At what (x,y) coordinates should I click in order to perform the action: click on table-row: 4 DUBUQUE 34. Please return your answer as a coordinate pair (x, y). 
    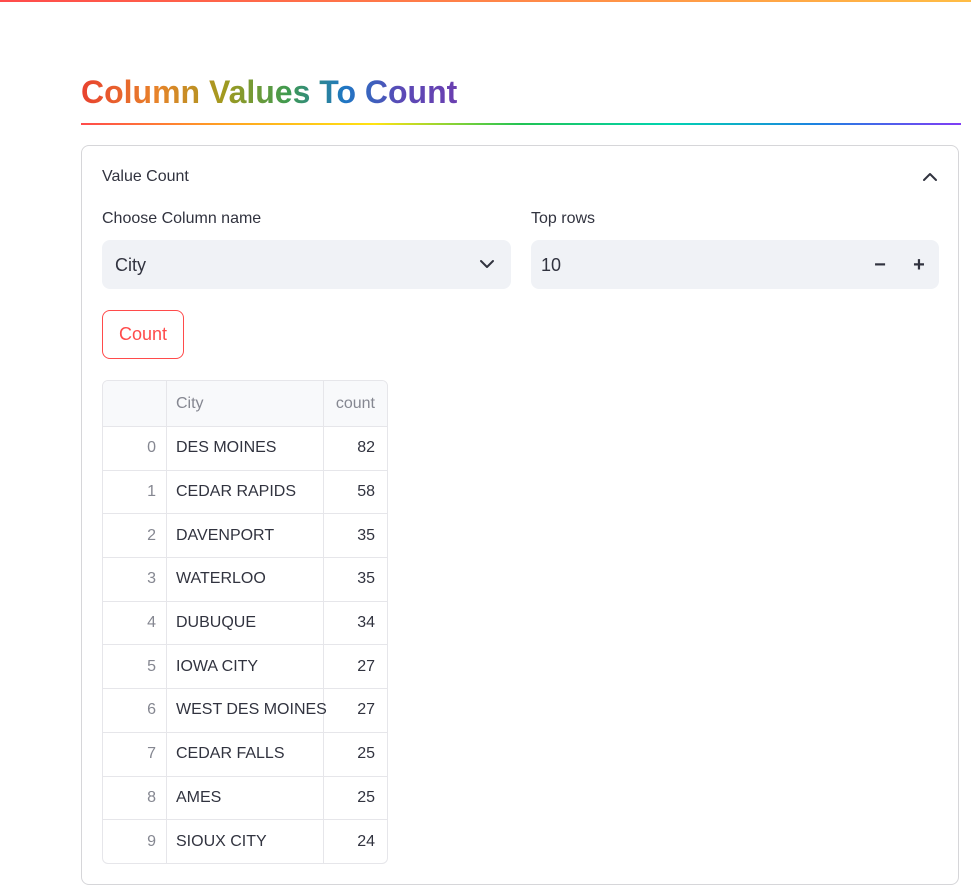
    Looking at the image, I should click on (245, 622).